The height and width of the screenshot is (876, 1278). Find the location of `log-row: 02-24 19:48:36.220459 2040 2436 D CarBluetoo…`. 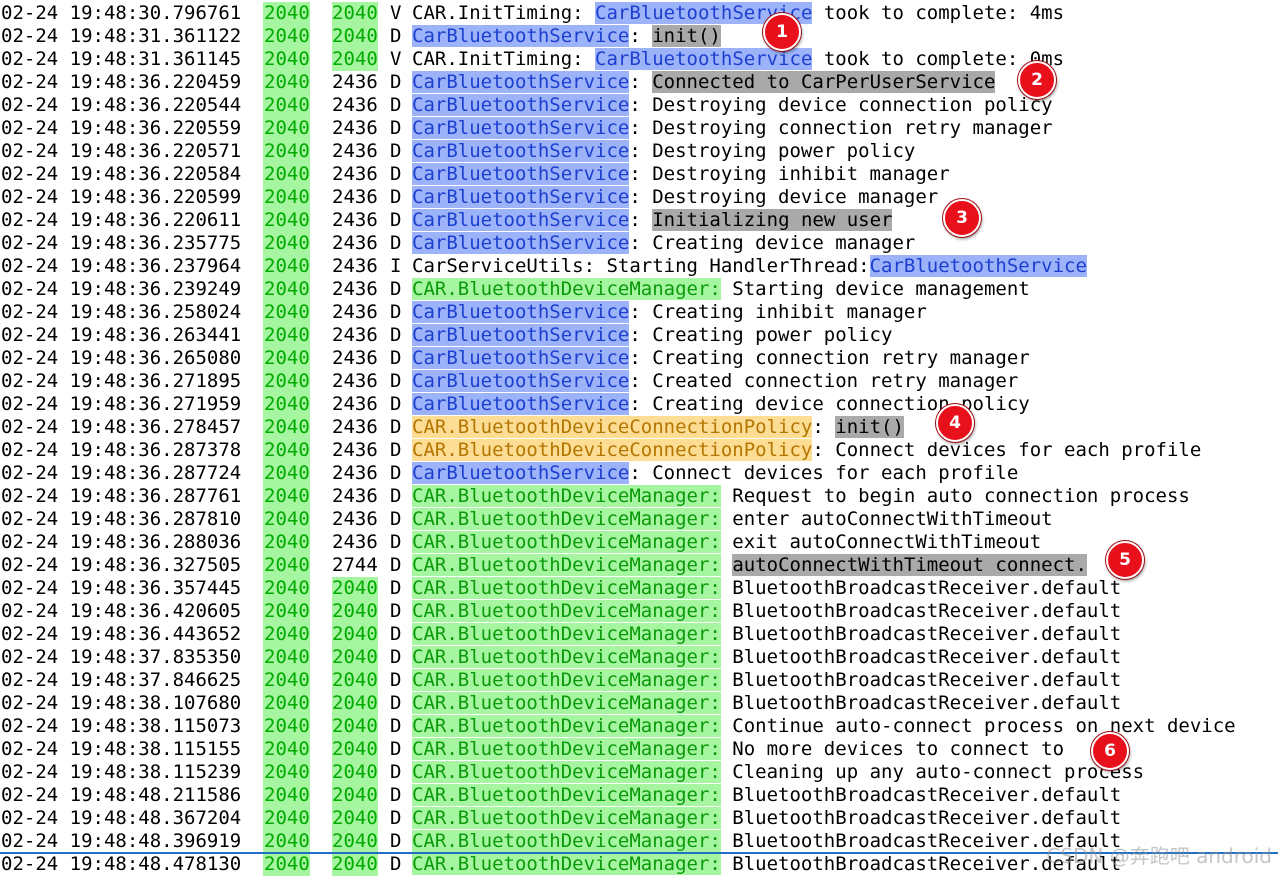

log-row: 02-24 19:48:36.220459 2040 2436 D CarBluetoo… is located at coordinates (639, 82).